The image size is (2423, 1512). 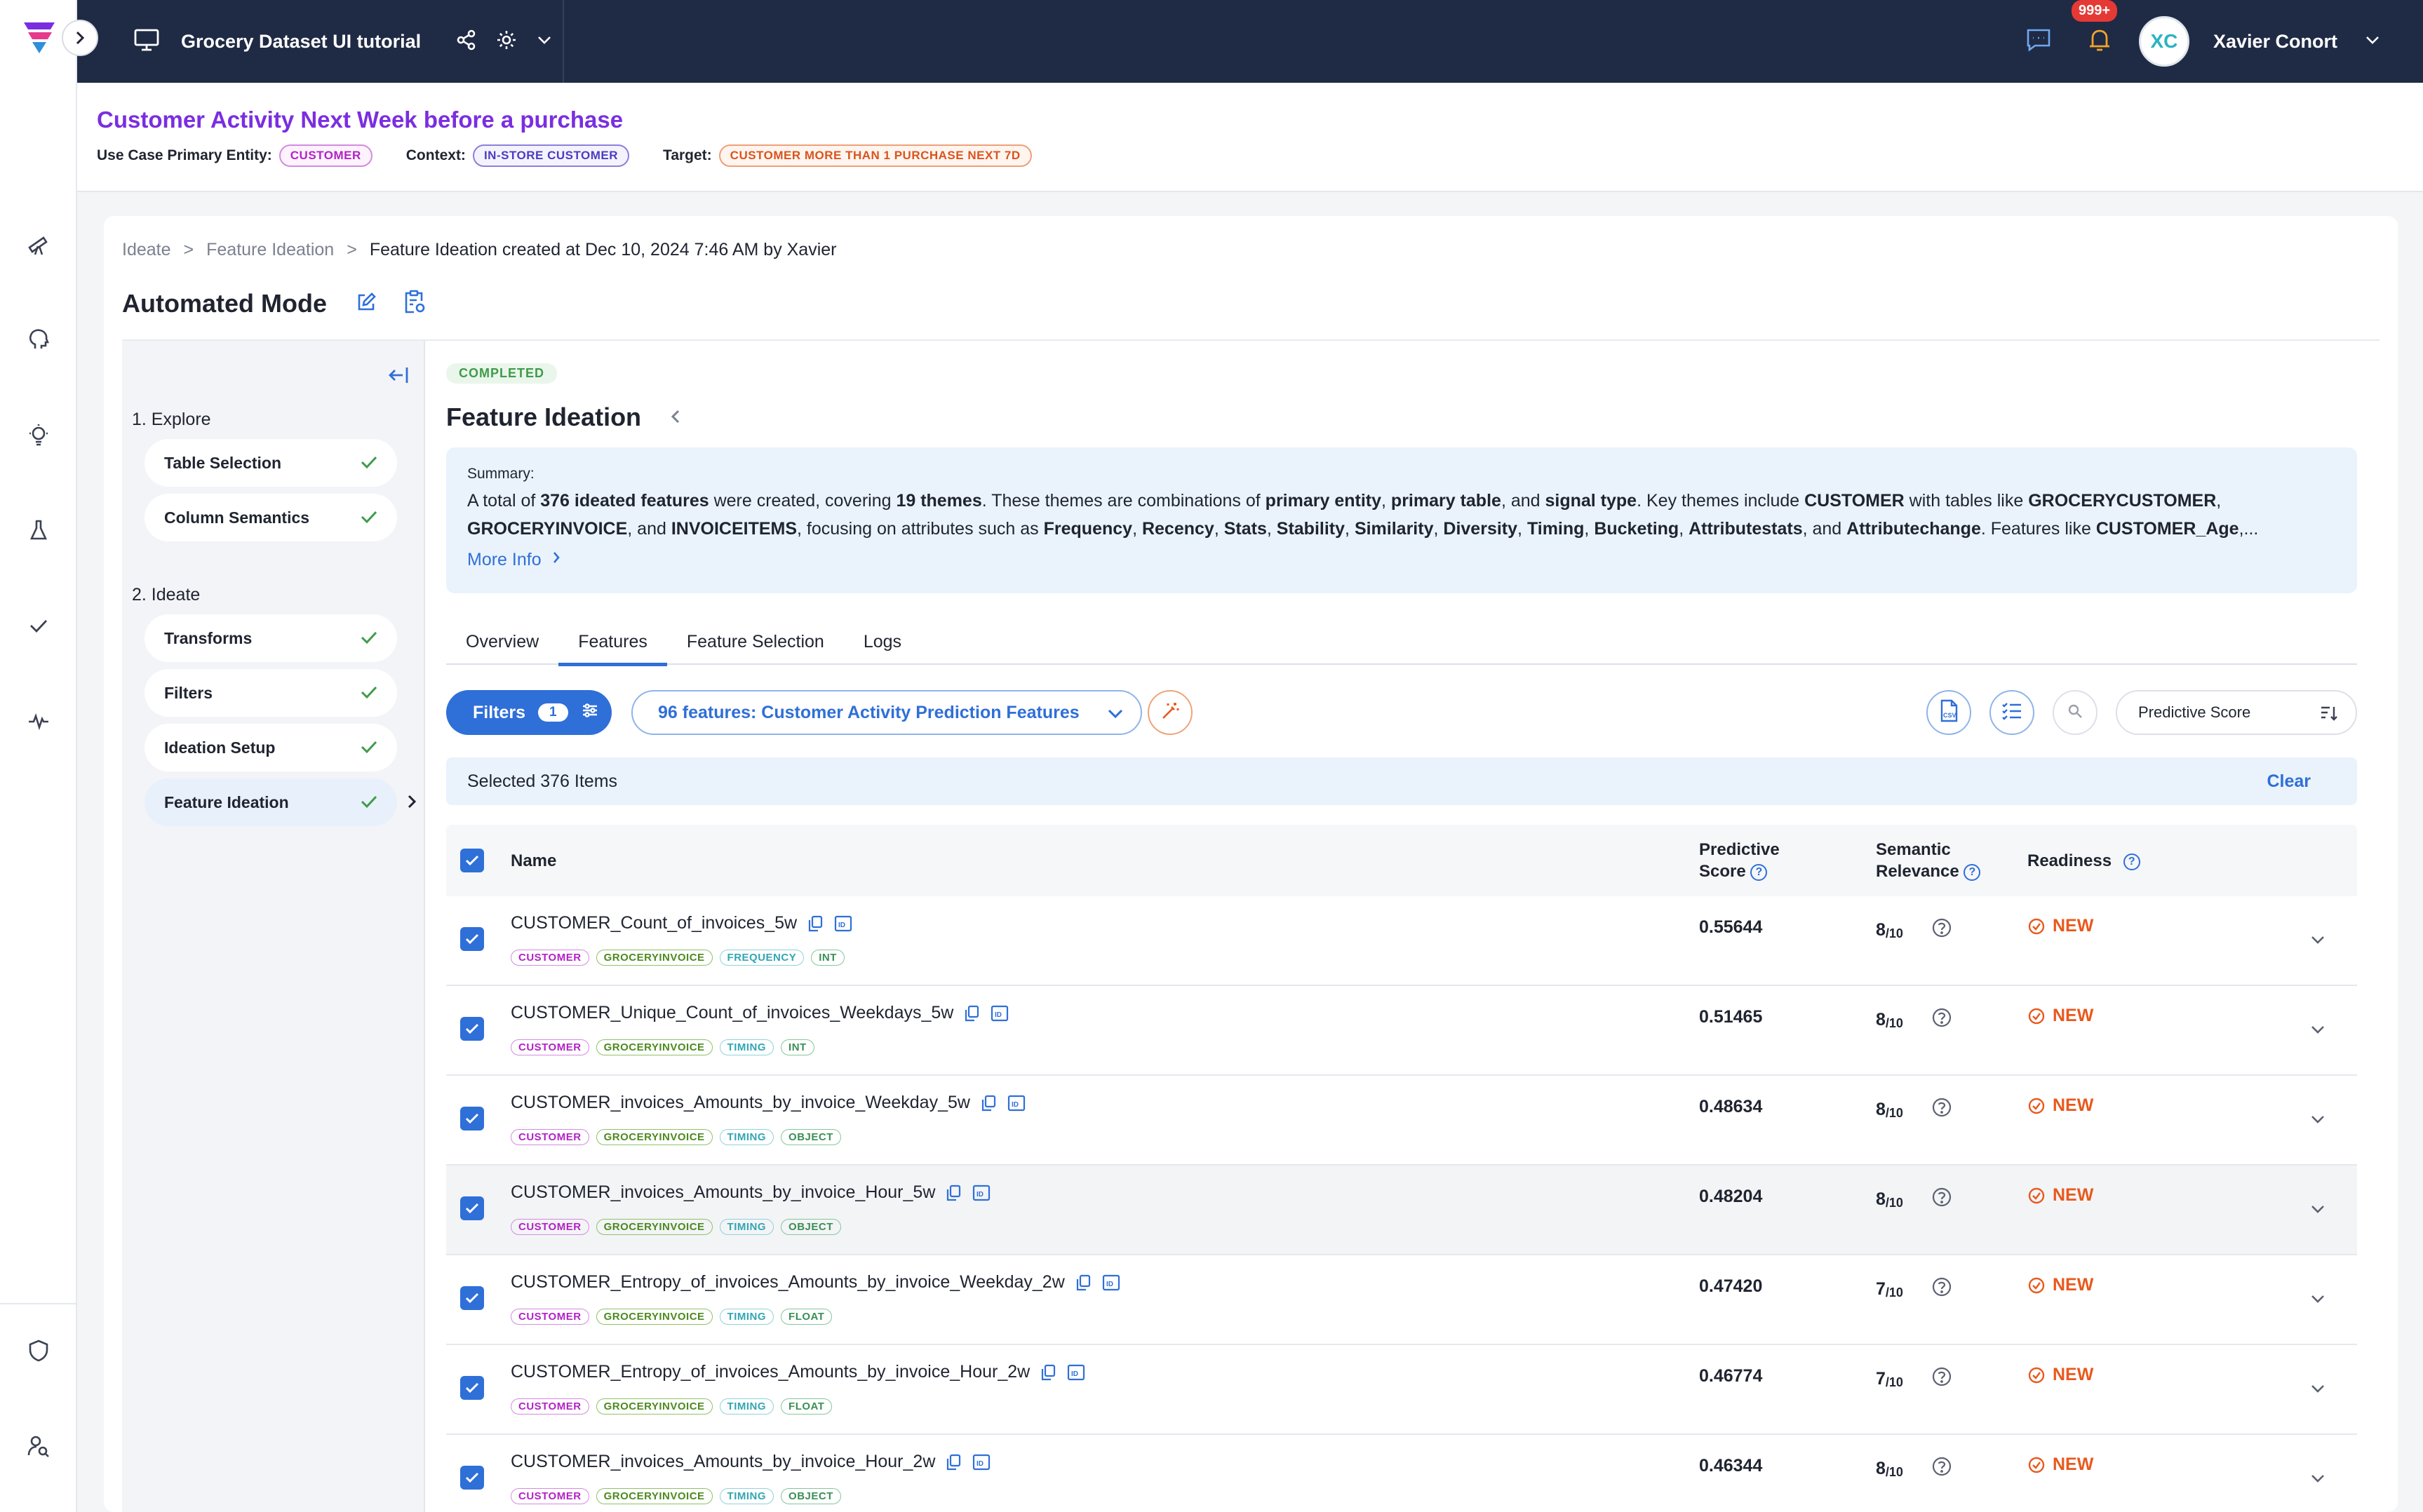 I want to click on tab-overview: Overview, so click(x=502, y=642).